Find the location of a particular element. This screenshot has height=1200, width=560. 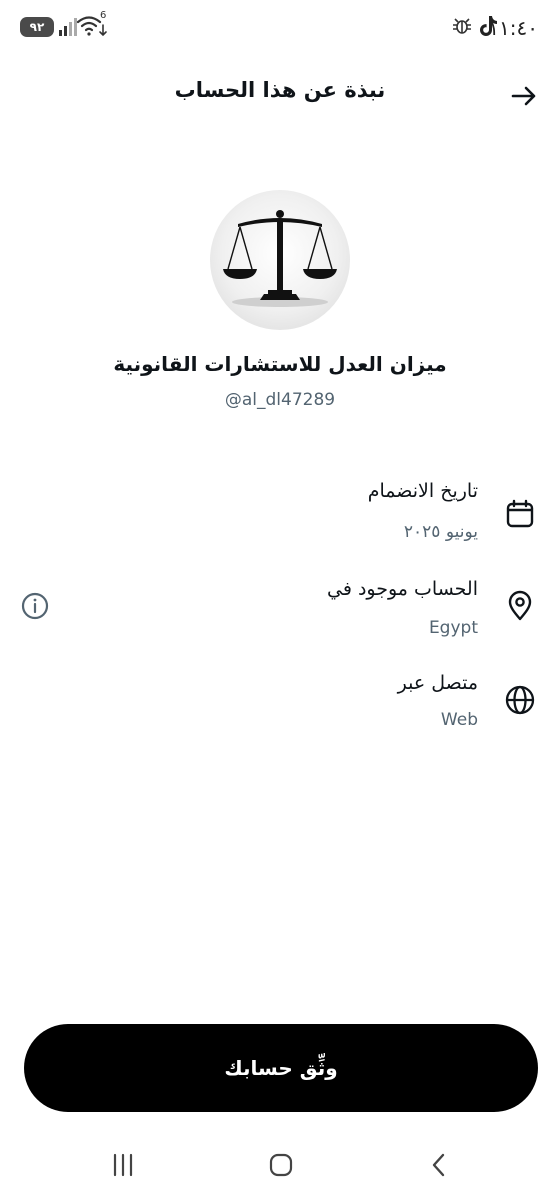

display-name: ميزان العدل للاستشارات القانونية is located at coordinates (280, 364).